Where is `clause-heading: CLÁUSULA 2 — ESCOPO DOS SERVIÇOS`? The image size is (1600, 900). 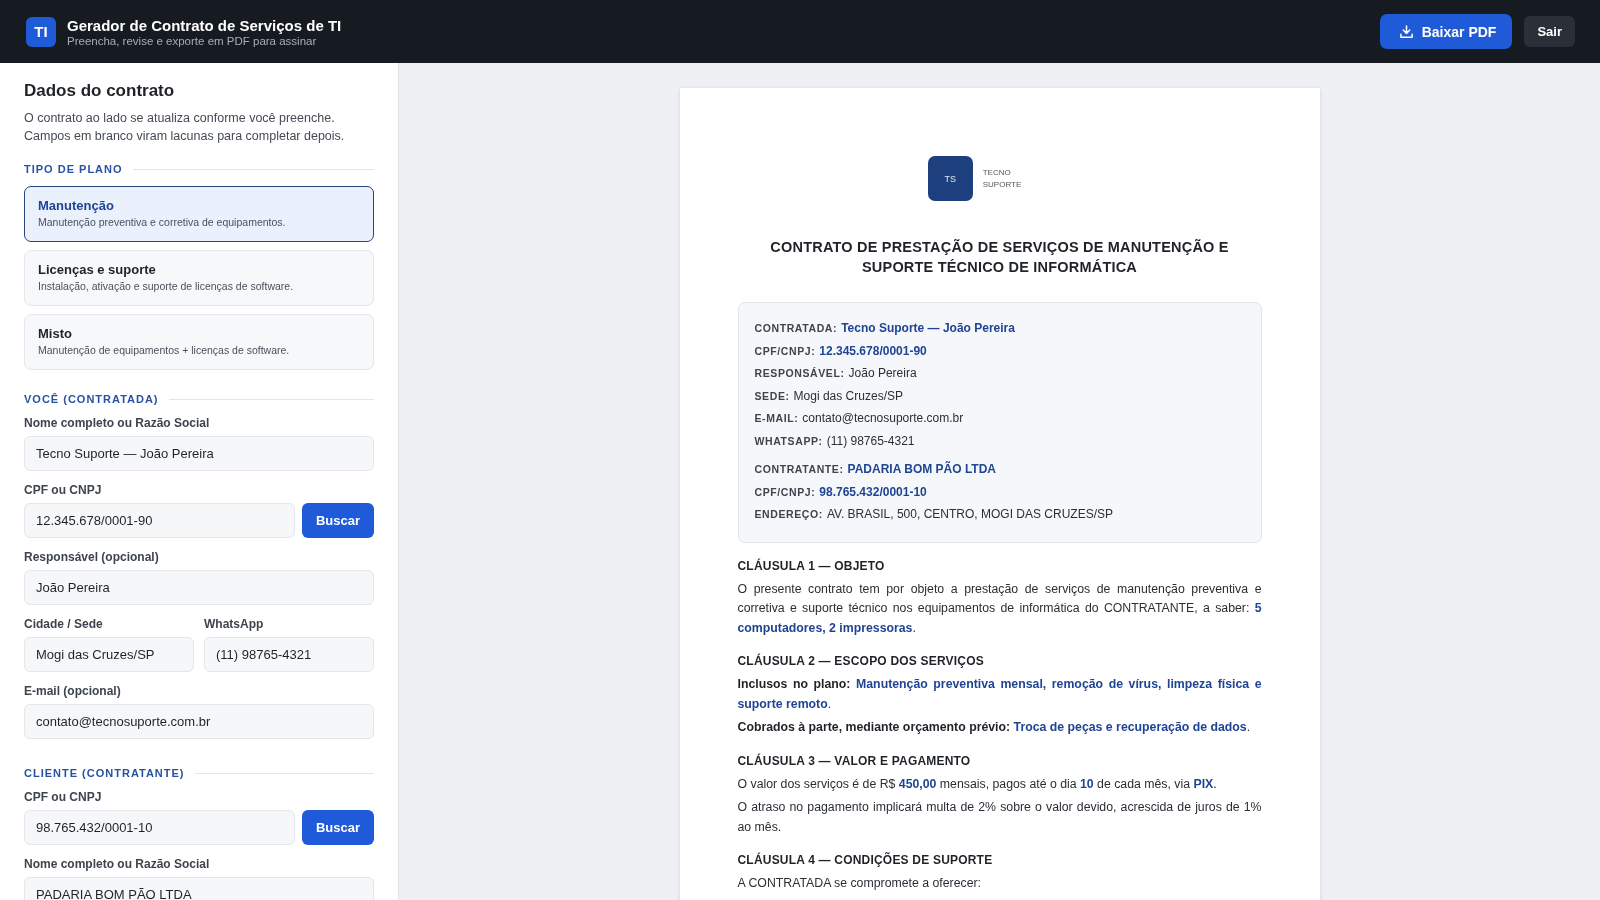
clause-heading: CLÁUSULA 2 — ESCOPO DOS SERVIÇOS is located at coordinates (861, 661).